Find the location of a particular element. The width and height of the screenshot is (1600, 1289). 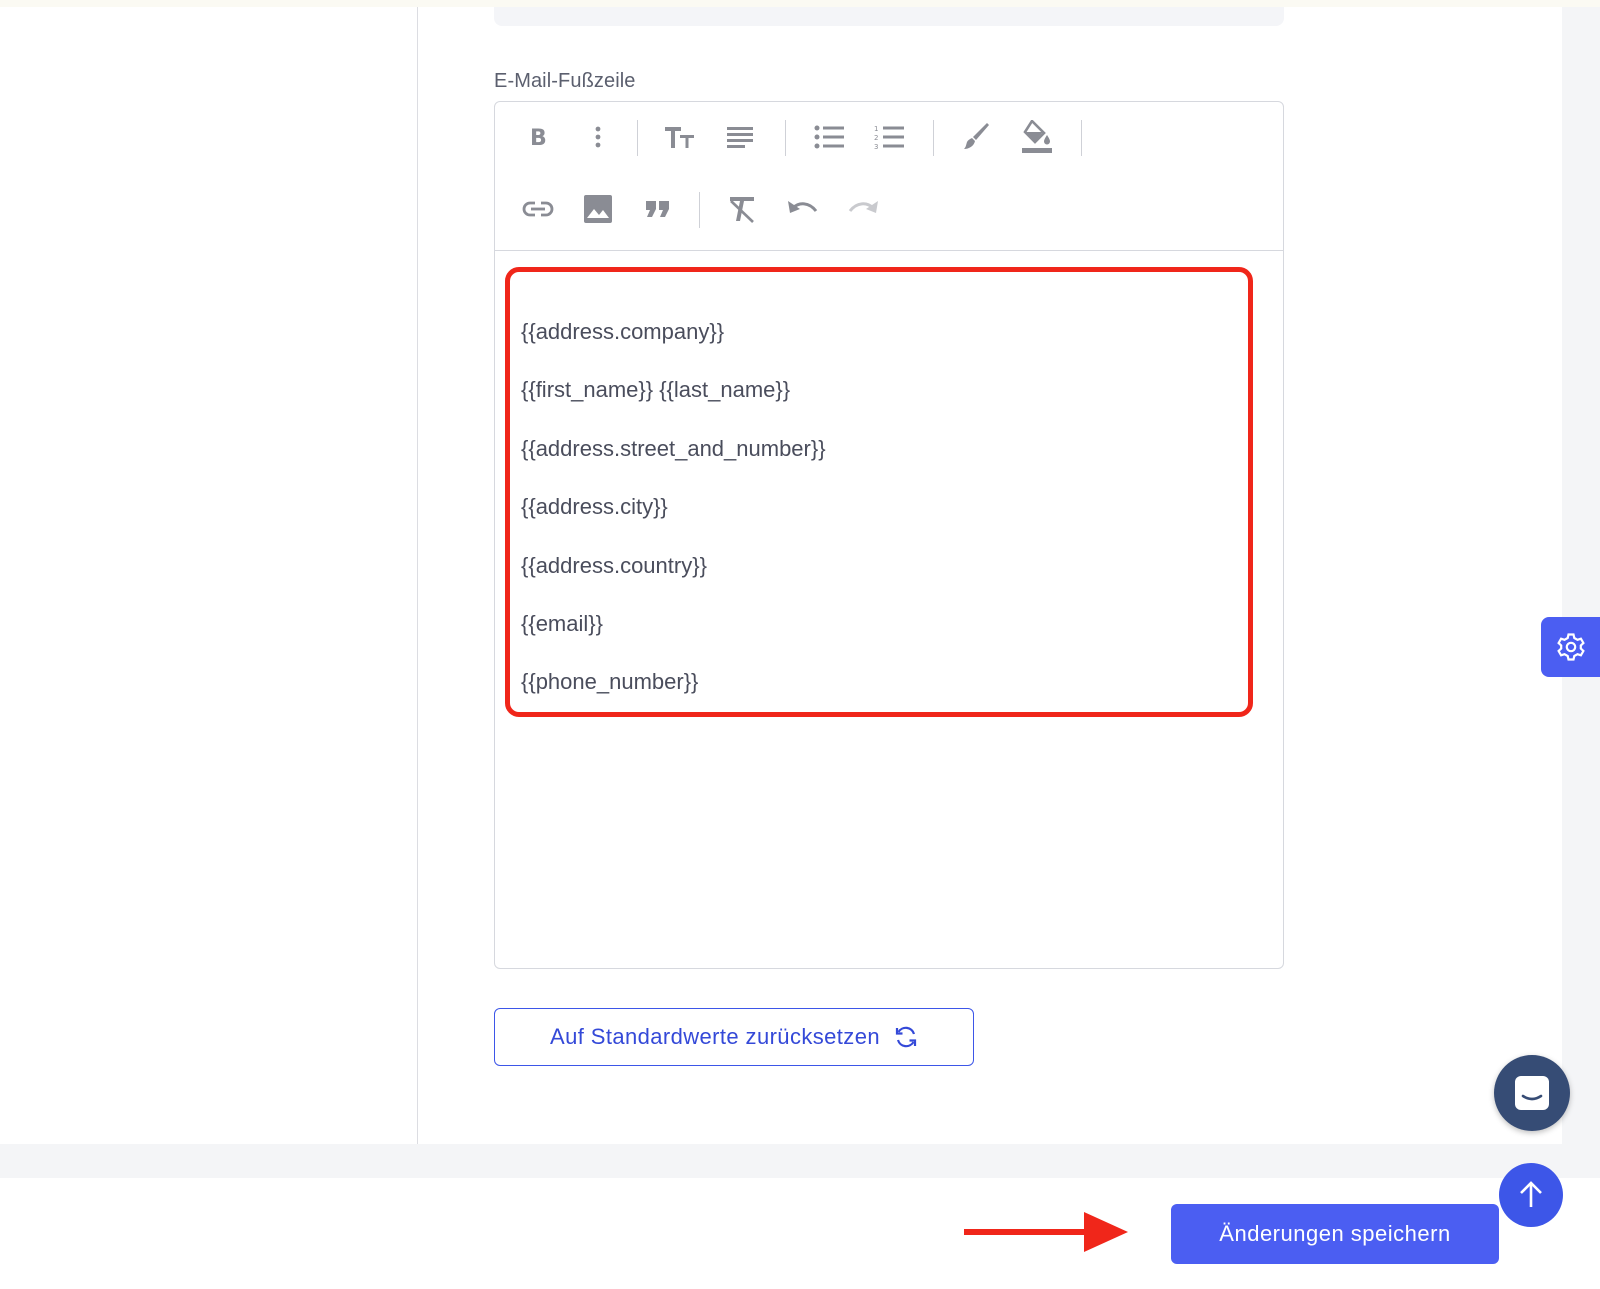

link-icon is located at coordinates (538, 209).